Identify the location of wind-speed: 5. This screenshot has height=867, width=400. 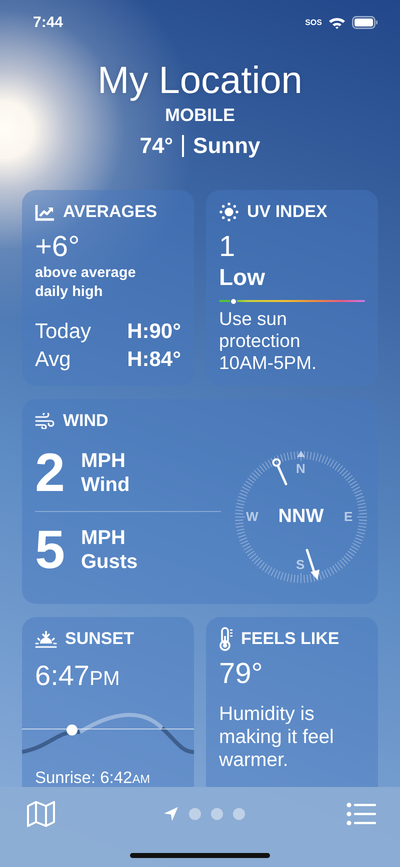
(50, 550).